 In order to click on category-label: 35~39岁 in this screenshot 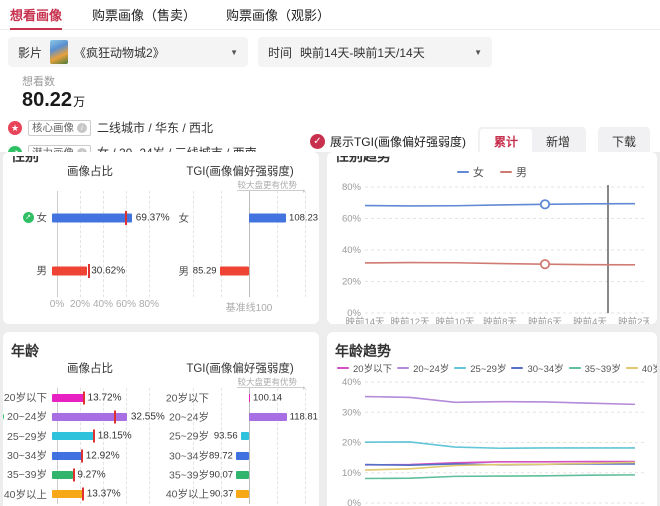, I will do `click(189, 475)`.